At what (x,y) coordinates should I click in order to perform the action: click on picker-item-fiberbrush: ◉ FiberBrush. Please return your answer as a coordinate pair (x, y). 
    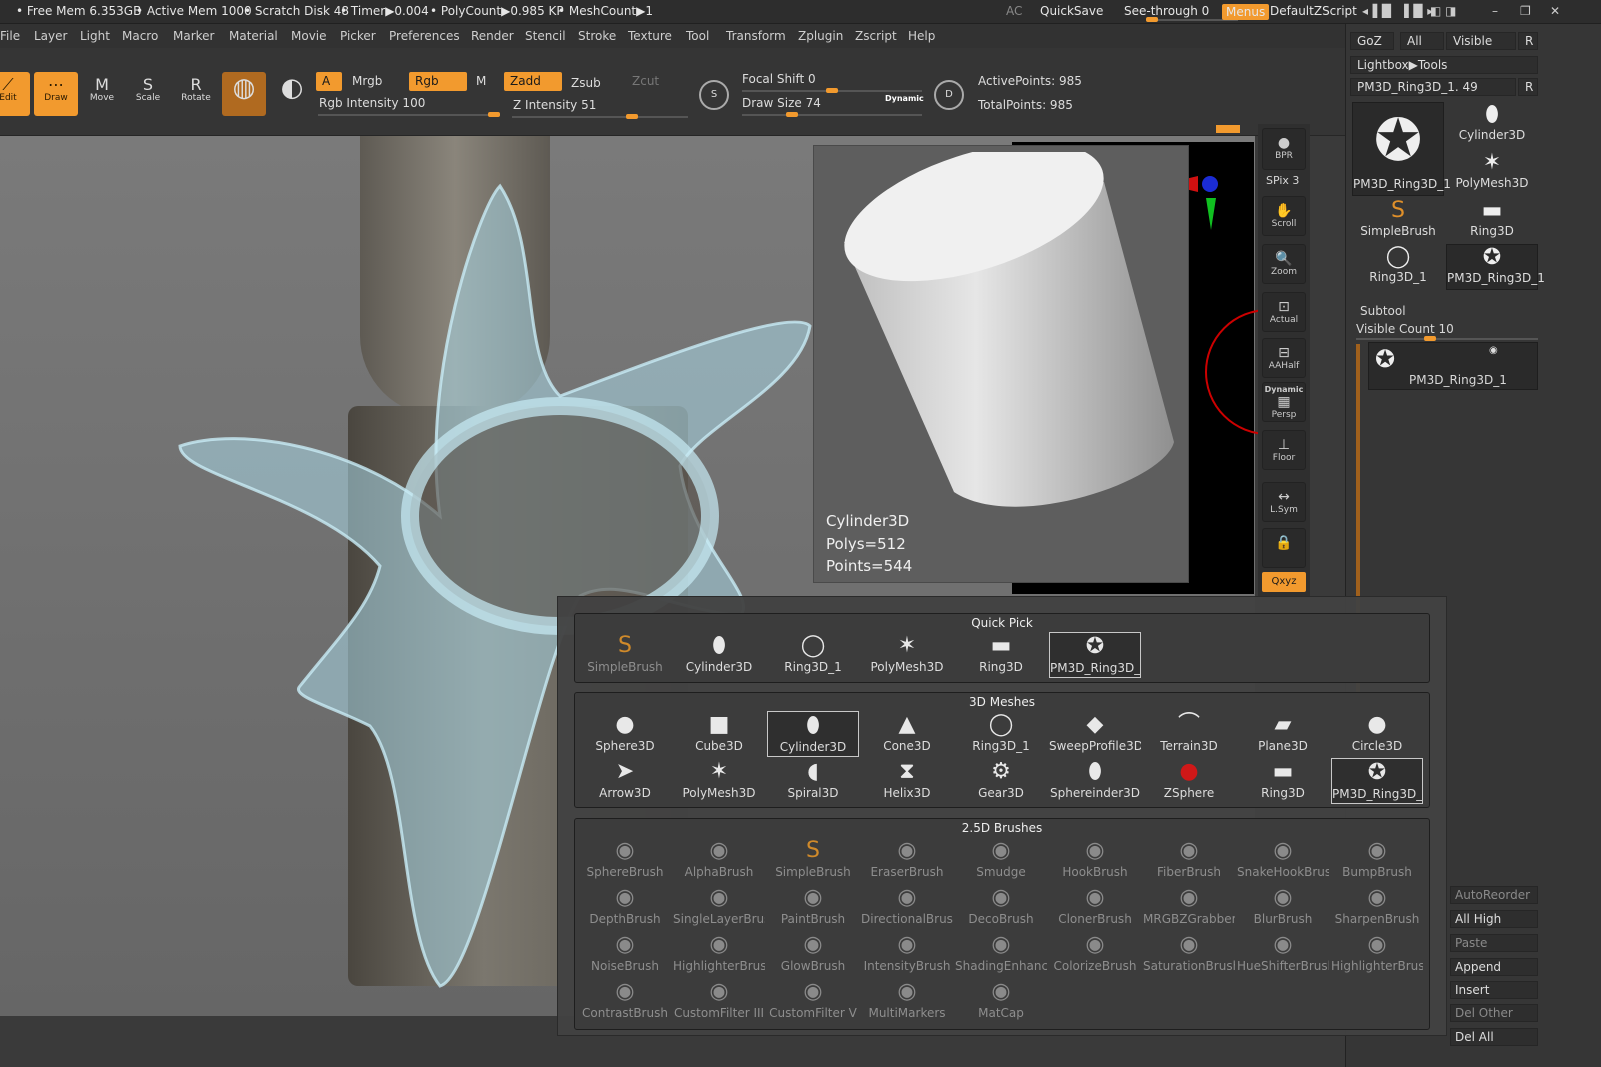
    Looking at the image, I should click on (1189, 860).